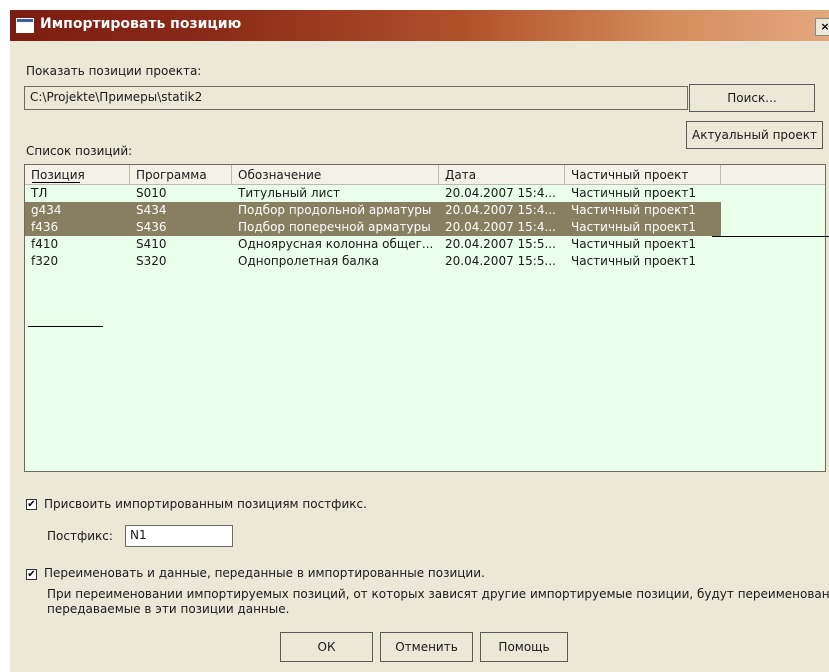 Image resolution: width=829 pixels, height=672 pixels. What do you see at coordinates (79, 151) in the screenshot?
I see `positions-list-label: Список позиций:` at bounding box center [79, 151].